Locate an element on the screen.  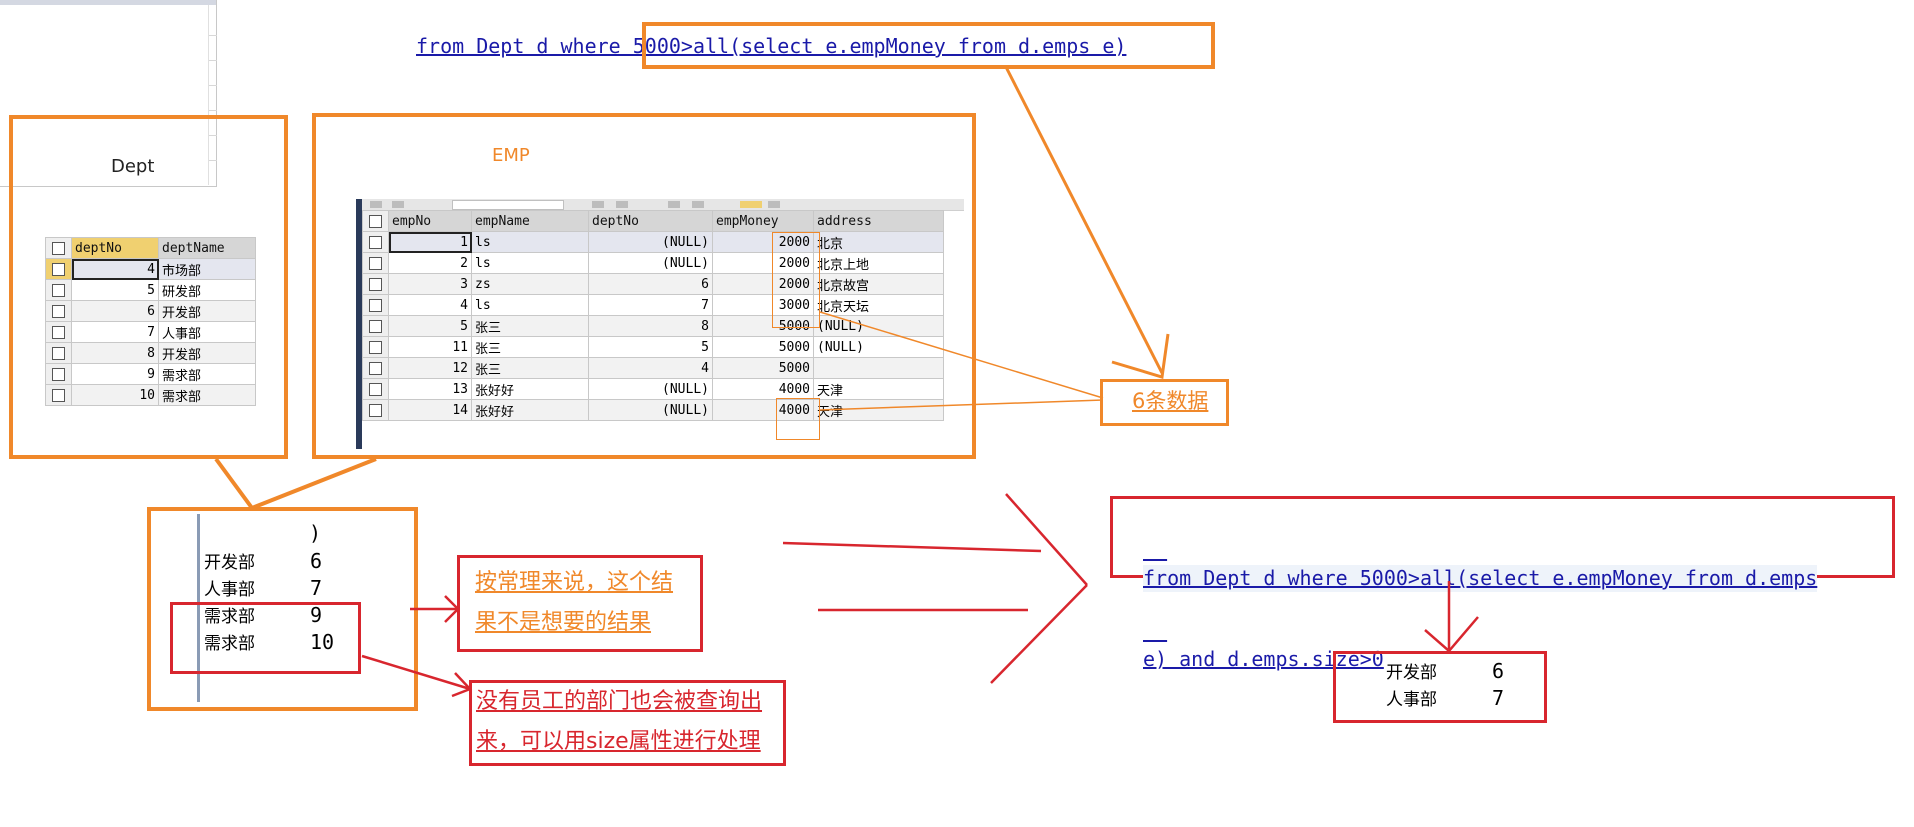
cell-deptname: 市场部 is located at coordinates (207, 269).